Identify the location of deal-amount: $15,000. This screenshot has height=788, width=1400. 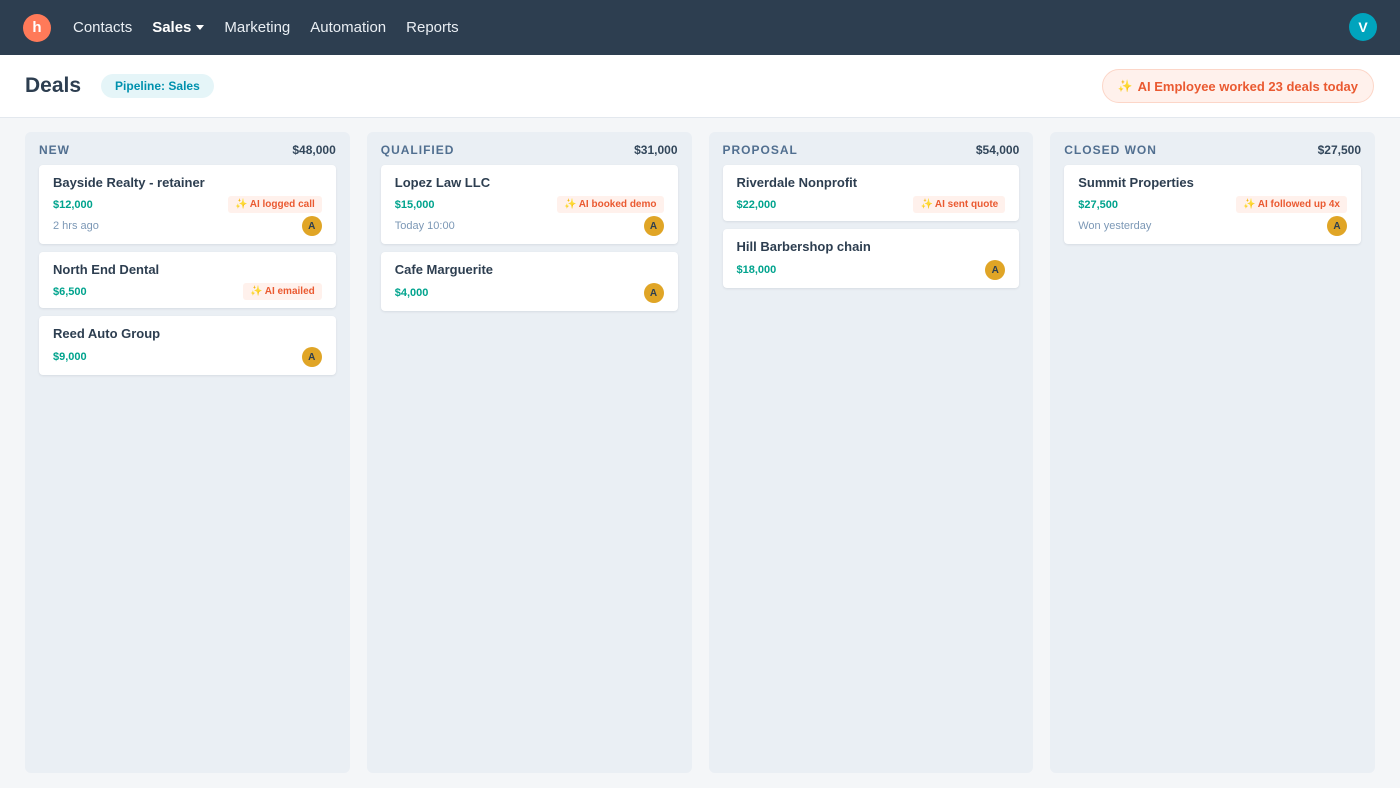
(414, 204).